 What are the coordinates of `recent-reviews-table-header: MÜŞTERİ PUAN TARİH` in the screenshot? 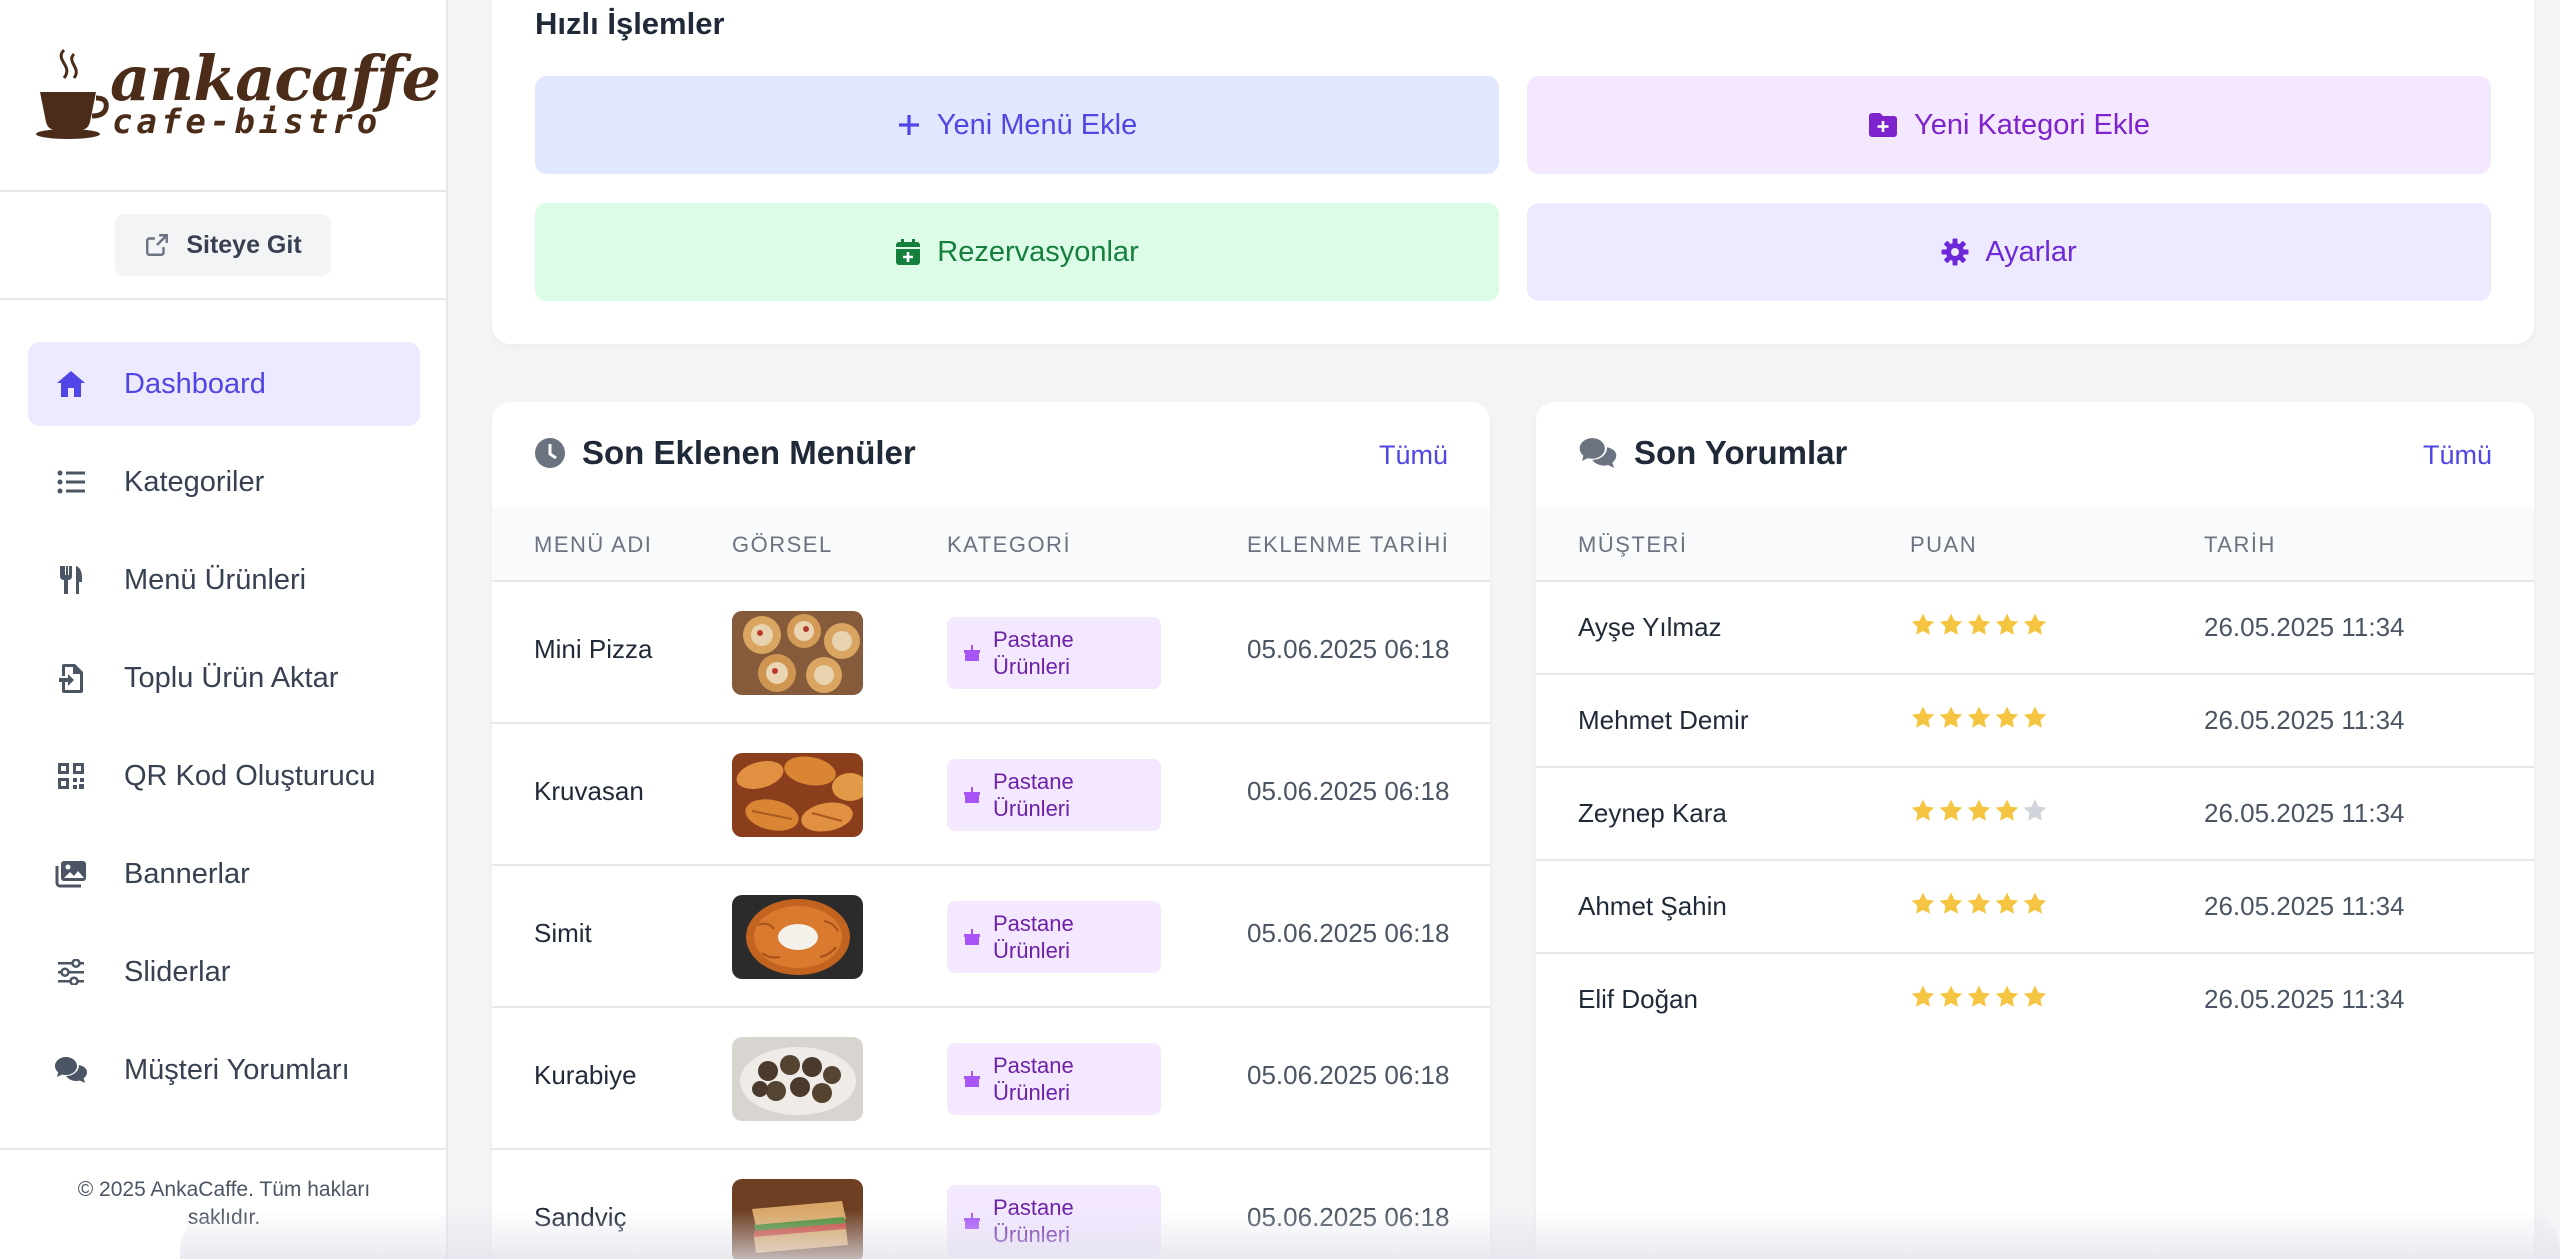 It's located at (2035, 545).